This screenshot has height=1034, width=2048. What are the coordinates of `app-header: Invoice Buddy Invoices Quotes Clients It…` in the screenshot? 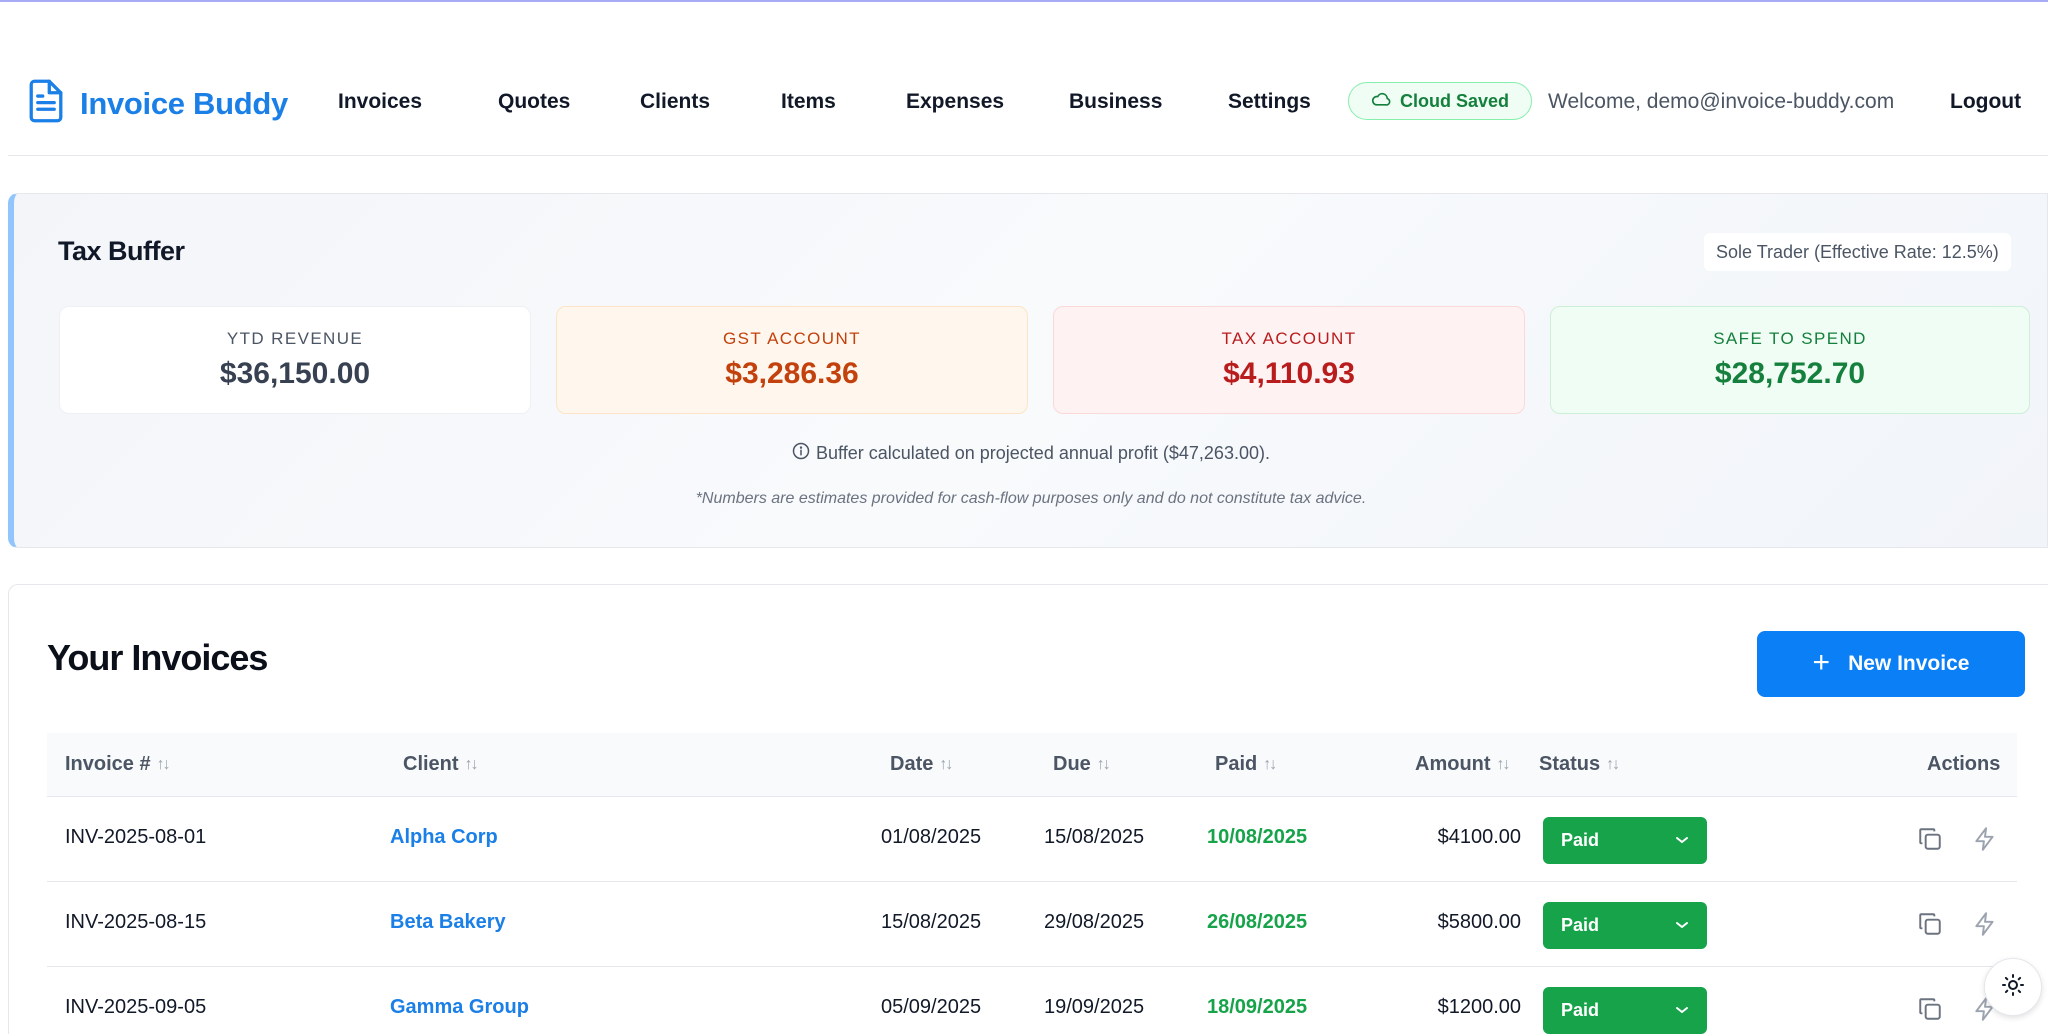 It's located at (1028, 107).